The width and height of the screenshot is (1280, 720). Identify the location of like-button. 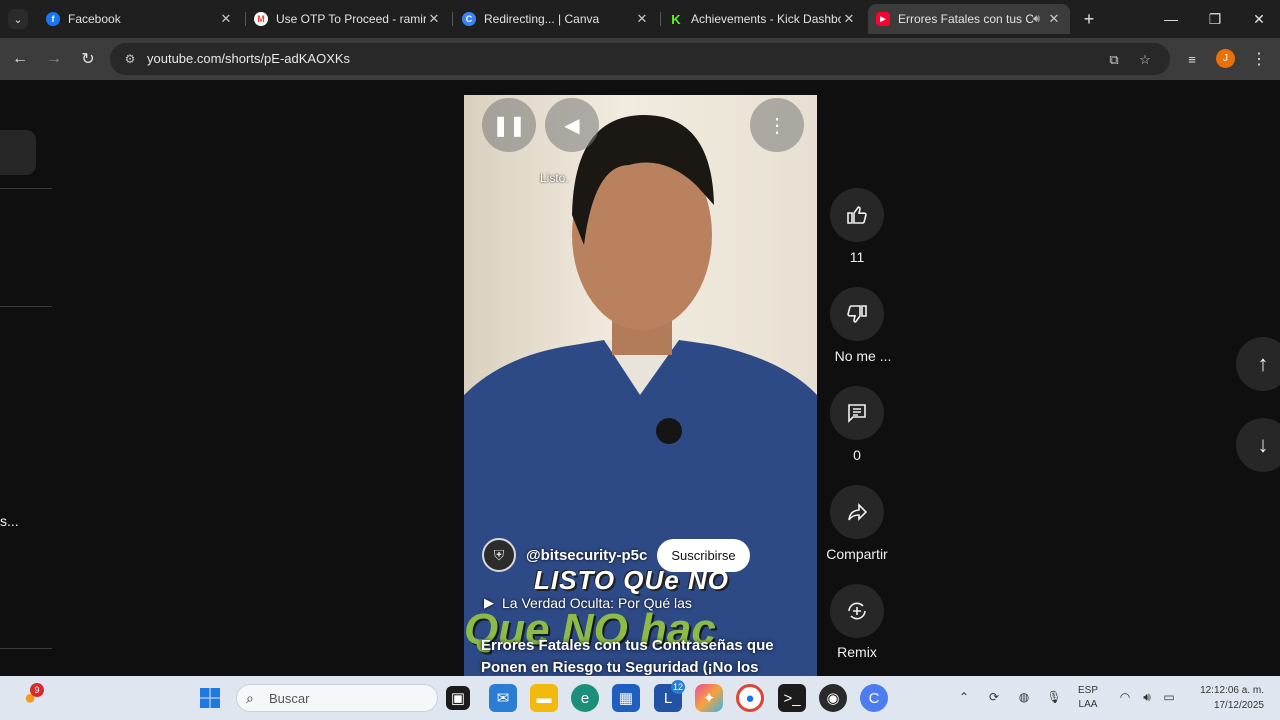
(857, 215).